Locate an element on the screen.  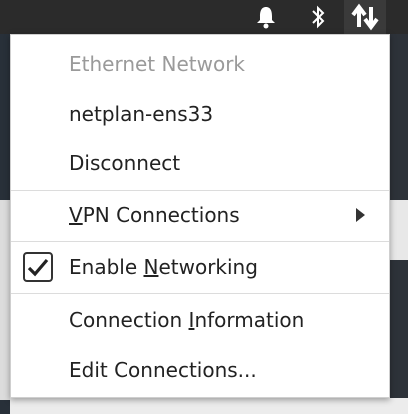
background-bottom-panel is located at coordinates (209, 406).